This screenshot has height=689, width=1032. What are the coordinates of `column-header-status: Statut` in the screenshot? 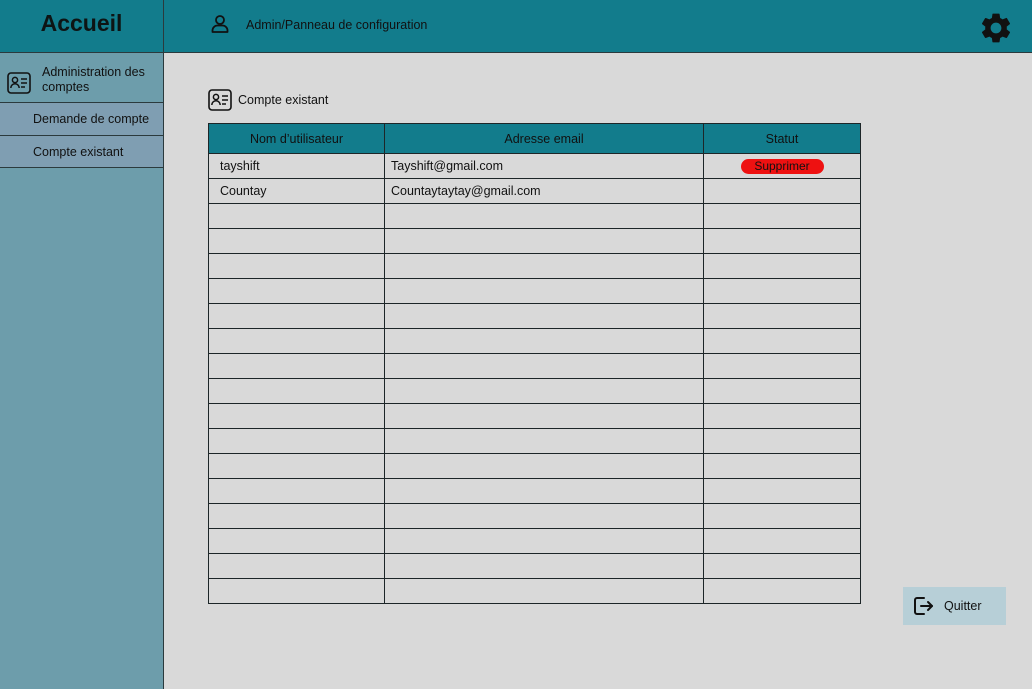 It's located at (782, 138).